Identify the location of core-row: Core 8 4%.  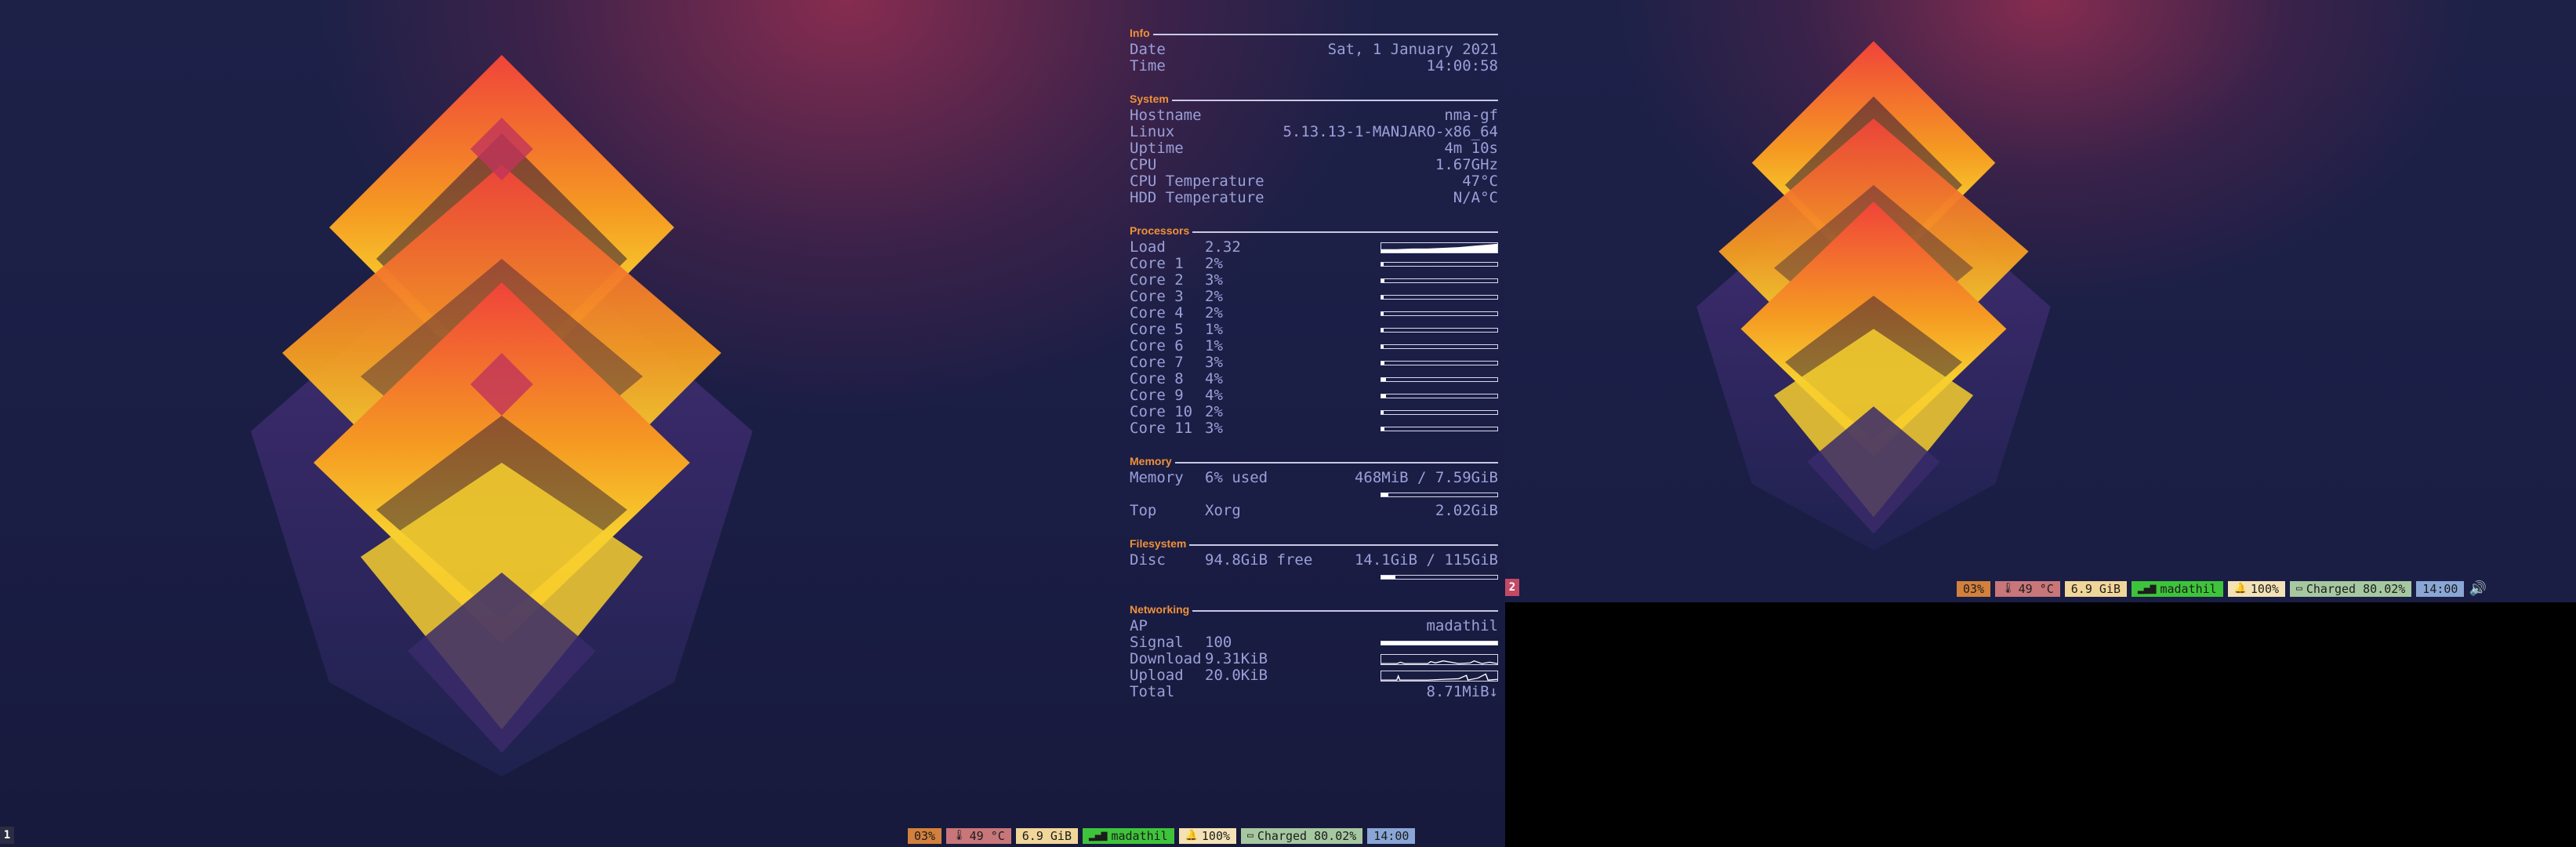
(1314, 379).